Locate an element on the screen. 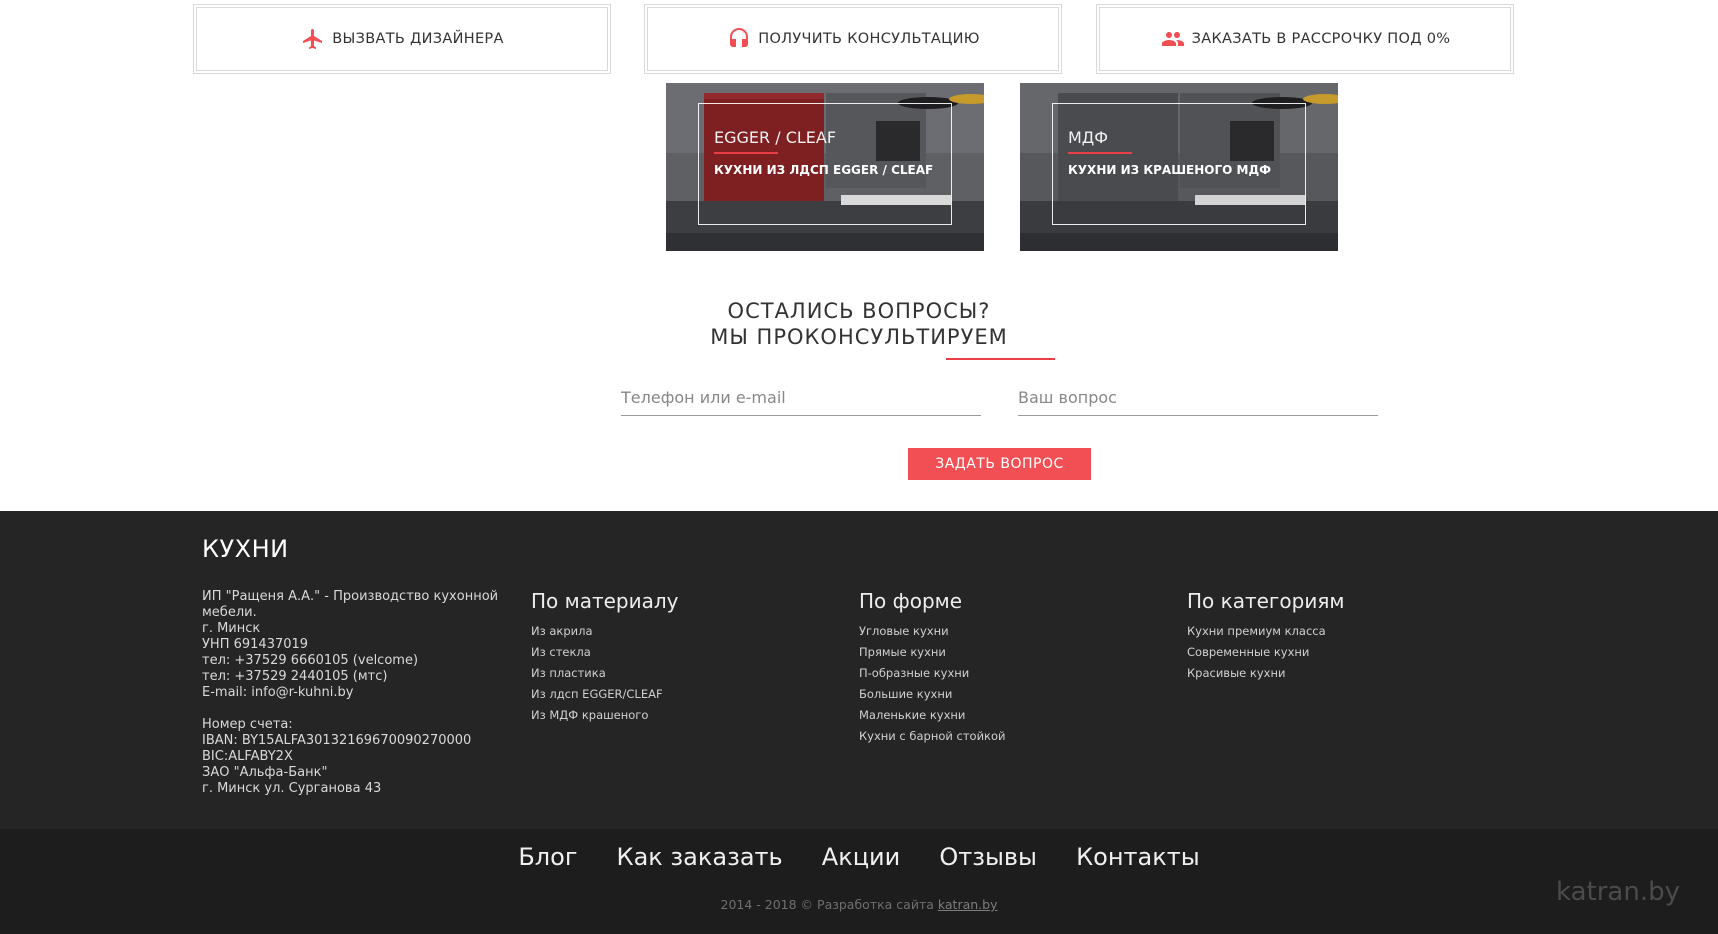 The image size is (1718, 934). footer-link: Кухни с барной стойкой is located at coordinates (932, 736).